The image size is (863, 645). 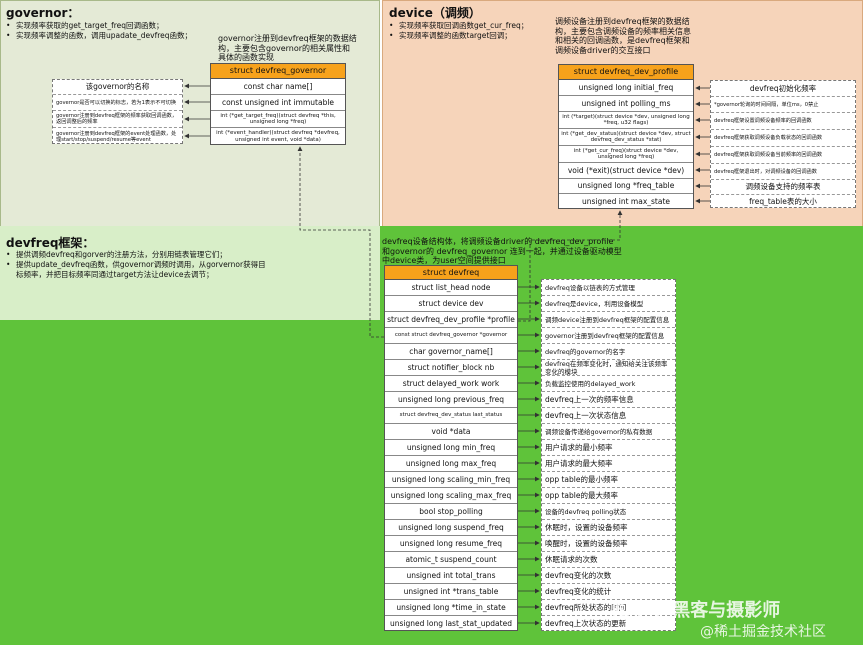 What do you see at coordinates (340, 242) in the screenshot?
I see `governor-pointer-link` at bounding box center [340, 242].